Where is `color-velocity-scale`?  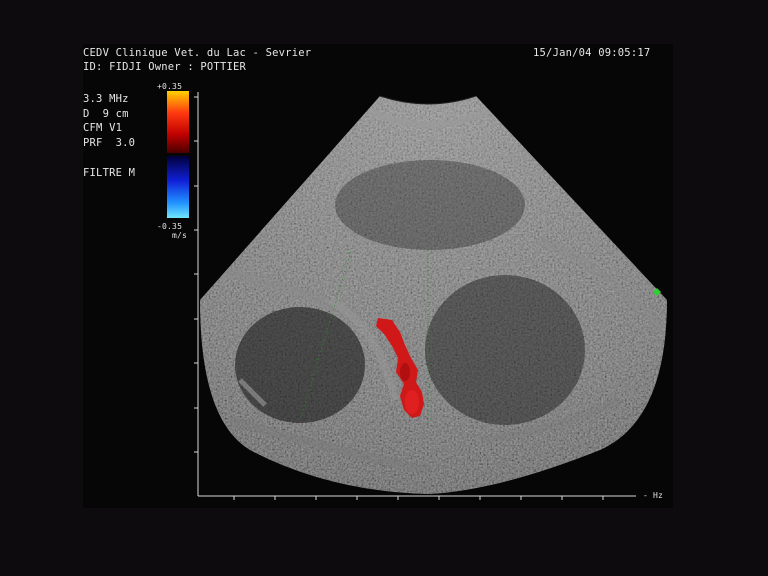
color-velocity-scale is located at coordinates (178, 154).